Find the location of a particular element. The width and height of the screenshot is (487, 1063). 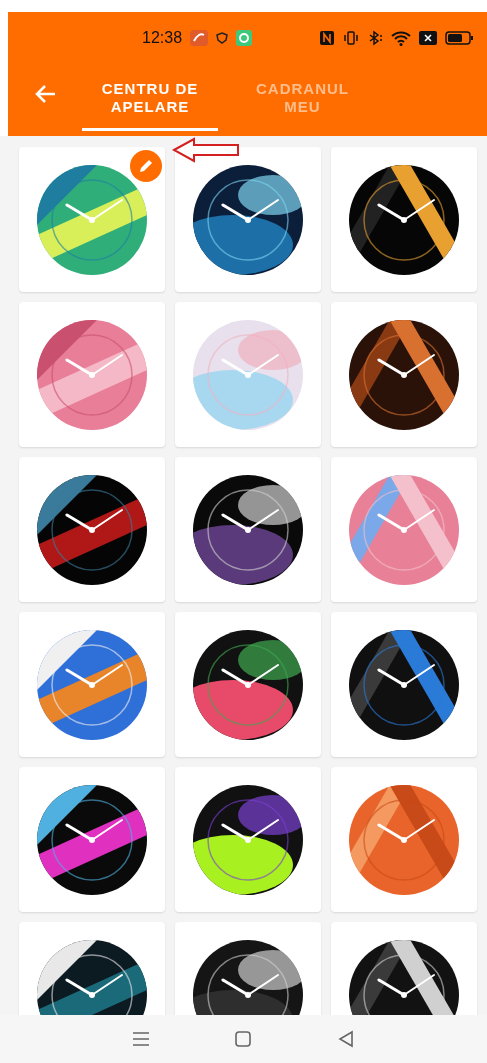

status-time: 12:38 is located at coordinates (162, 38).